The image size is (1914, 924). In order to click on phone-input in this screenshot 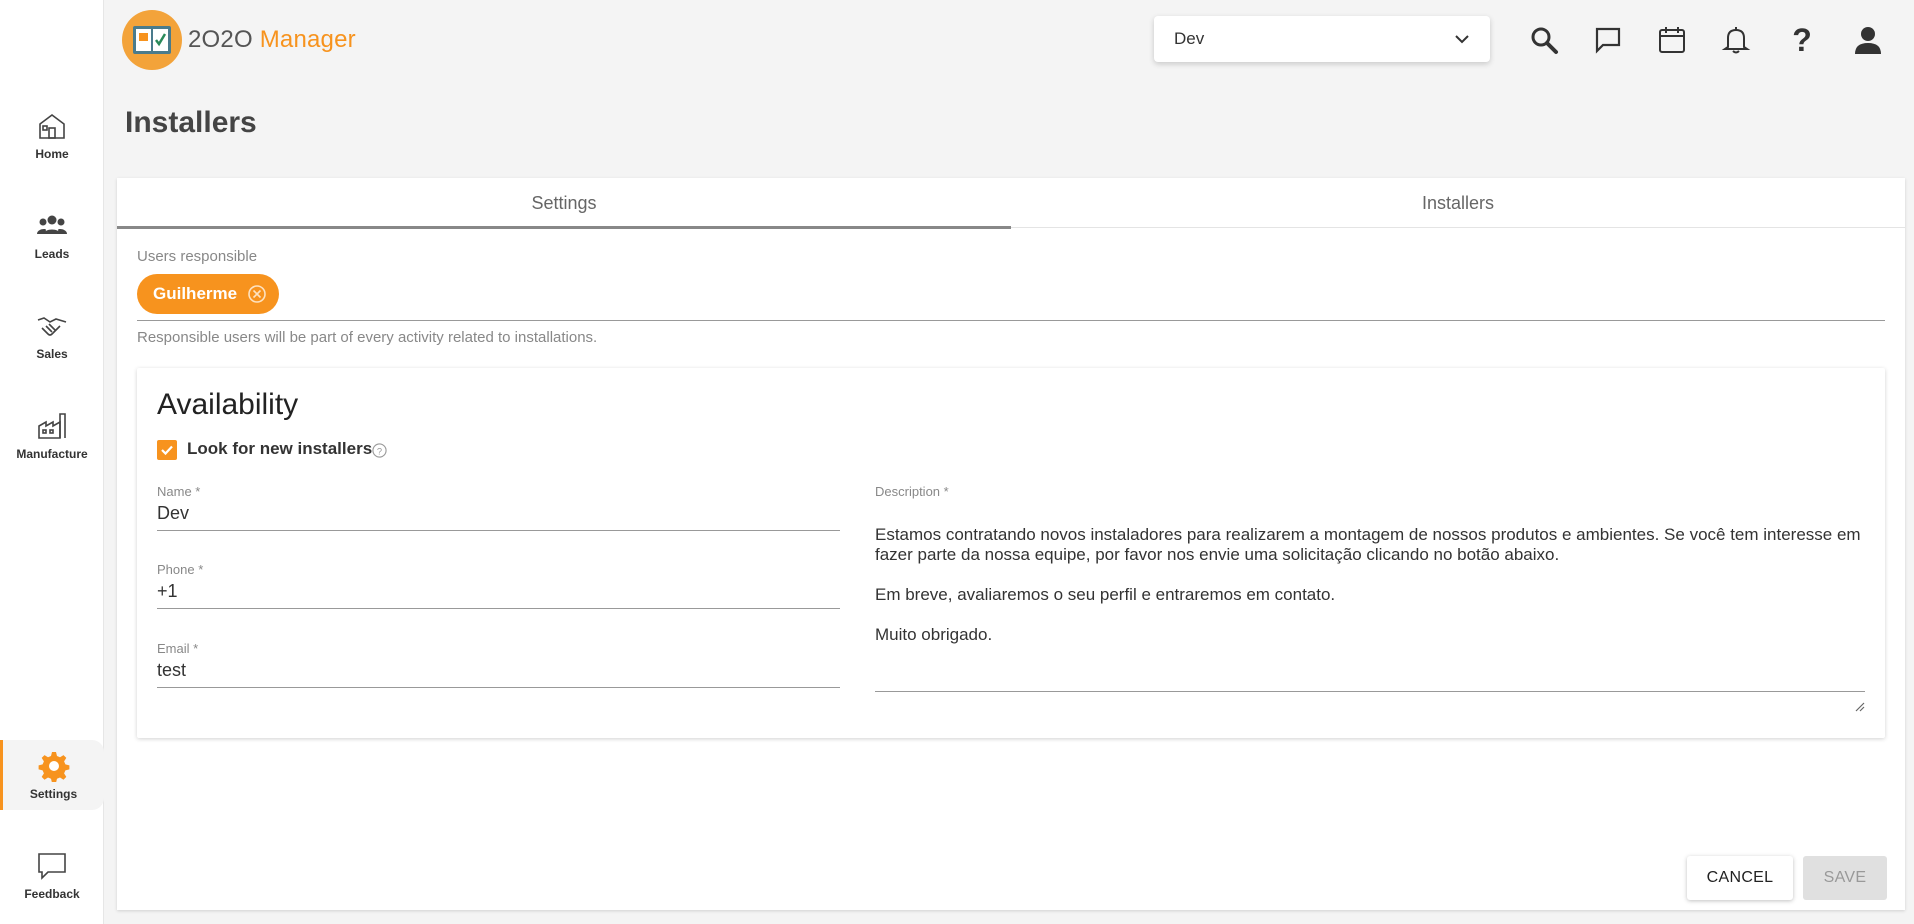, I will do `click(498, 593)`.